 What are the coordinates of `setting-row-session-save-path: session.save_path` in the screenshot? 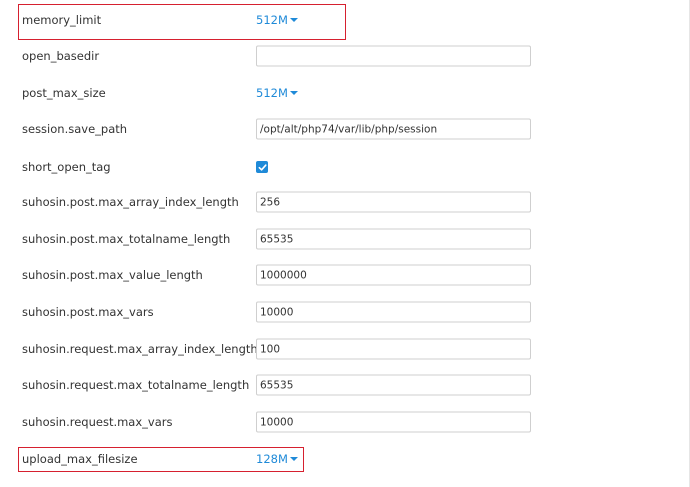 It's located at (345, 129).